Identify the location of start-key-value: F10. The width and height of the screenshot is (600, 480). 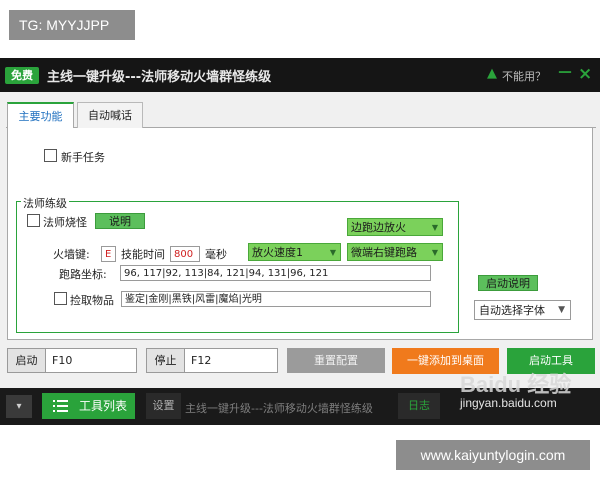
(62, 360).